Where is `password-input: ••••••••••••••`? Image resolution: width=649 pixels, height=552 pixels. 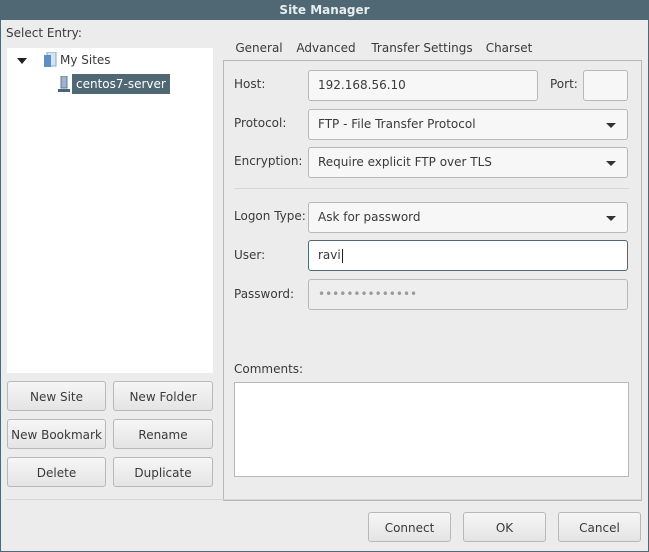 password-input: •••••••••••••• is located at coordinates (468, 294).